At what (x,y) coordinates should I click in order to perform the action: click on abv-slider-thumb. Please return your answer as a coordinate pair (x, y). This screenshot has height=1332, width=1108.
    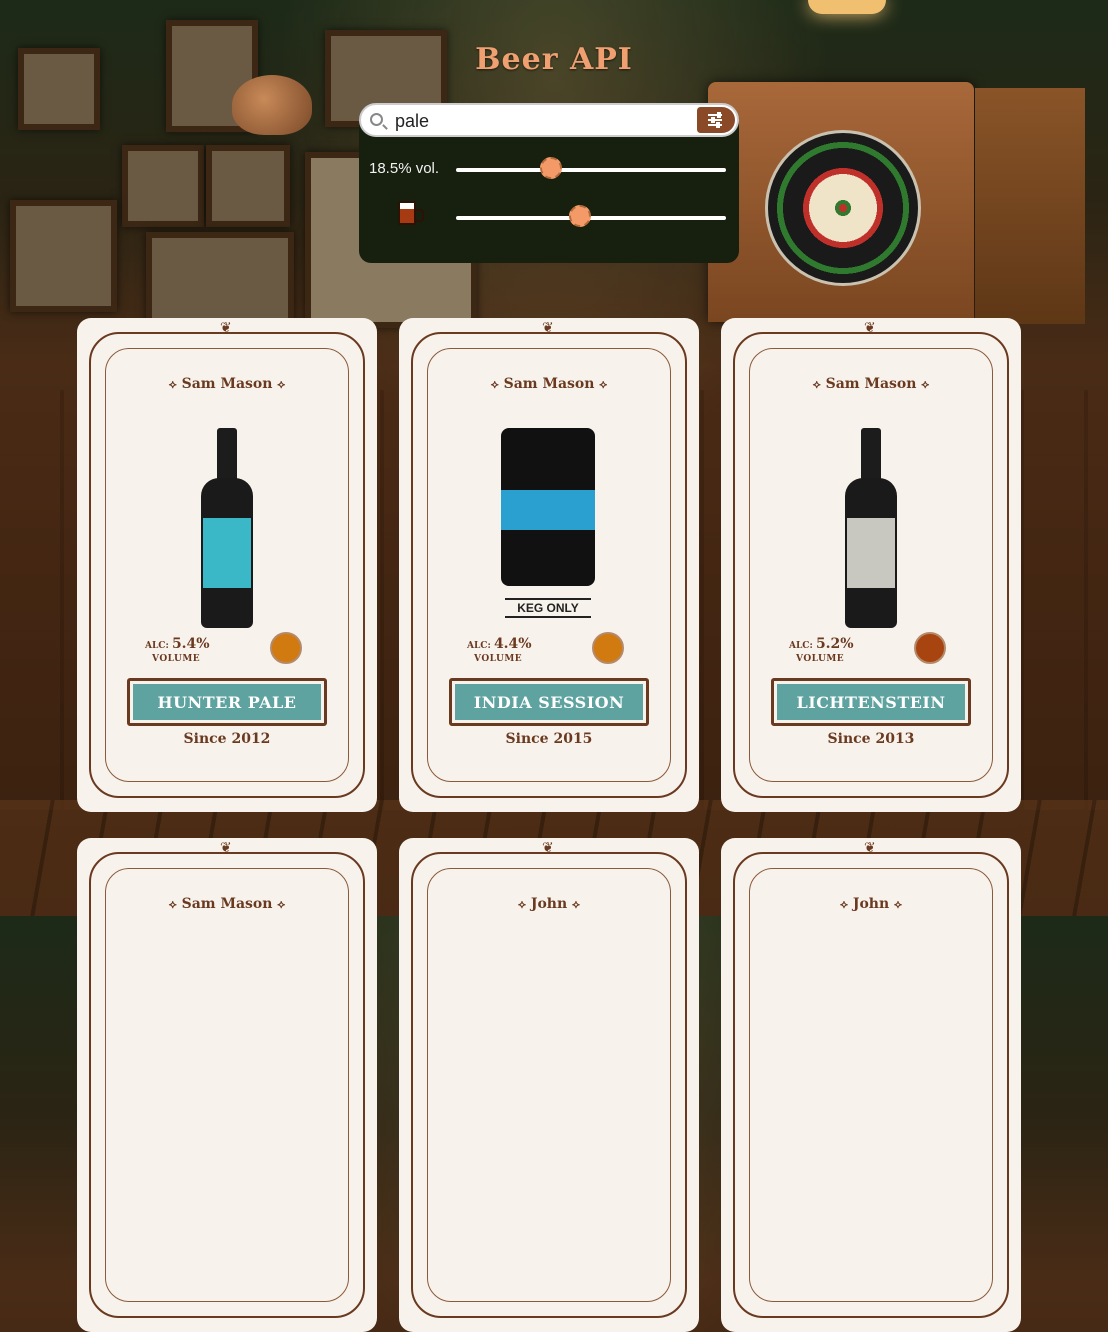
    Looking at the image, I should click on (550, 168).